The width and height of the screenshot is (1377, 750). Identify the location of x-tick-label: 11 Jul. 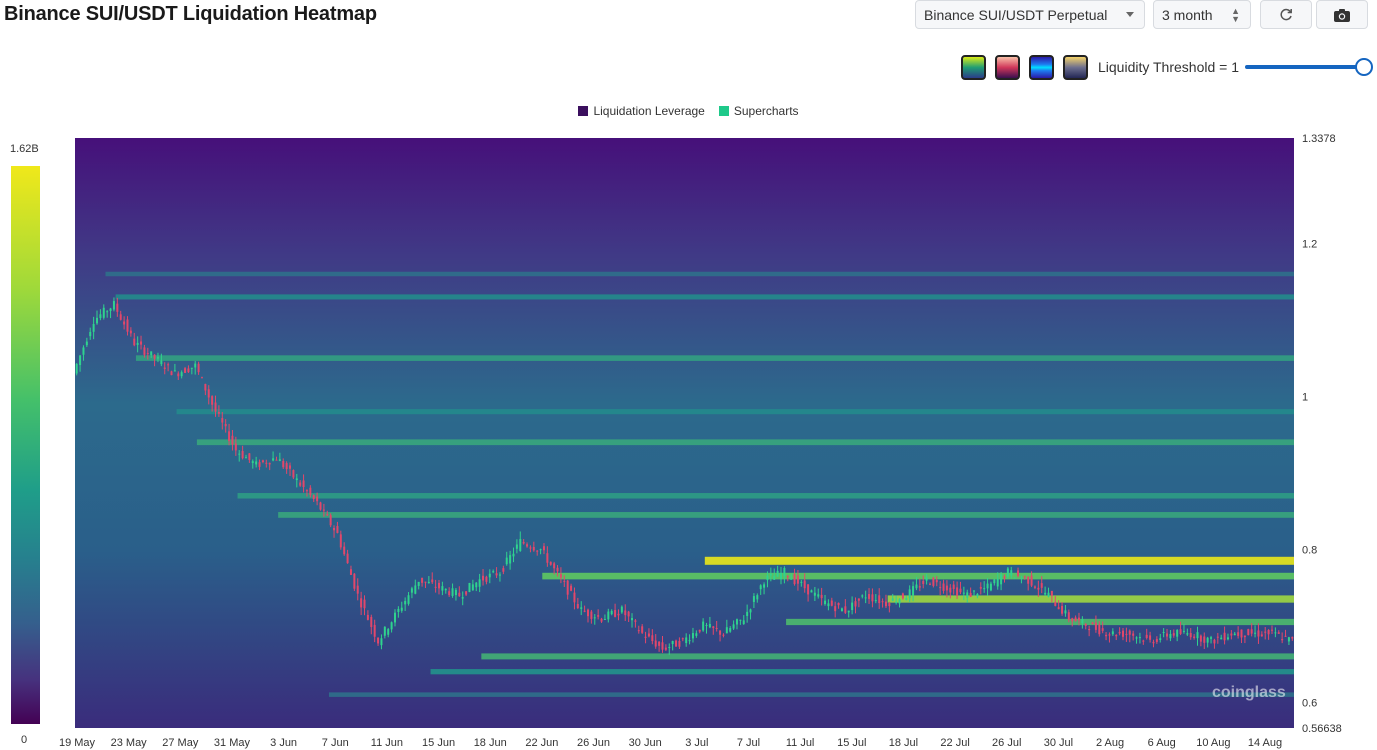
(800, 743).